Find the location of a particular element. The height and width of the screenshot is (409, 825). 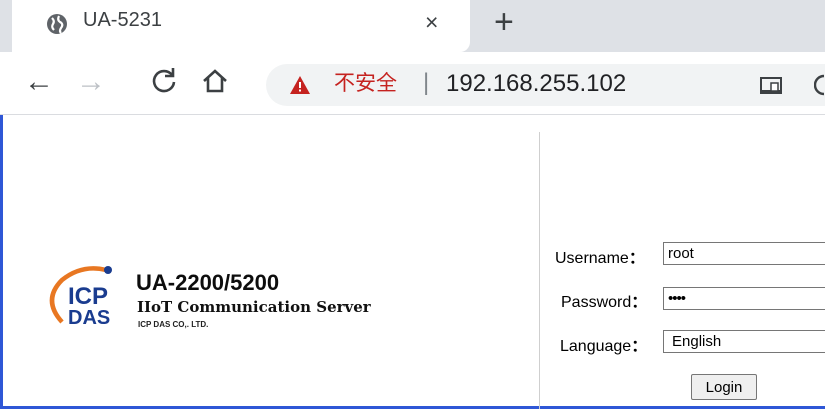

username-input is located at coordinates (744, 253).